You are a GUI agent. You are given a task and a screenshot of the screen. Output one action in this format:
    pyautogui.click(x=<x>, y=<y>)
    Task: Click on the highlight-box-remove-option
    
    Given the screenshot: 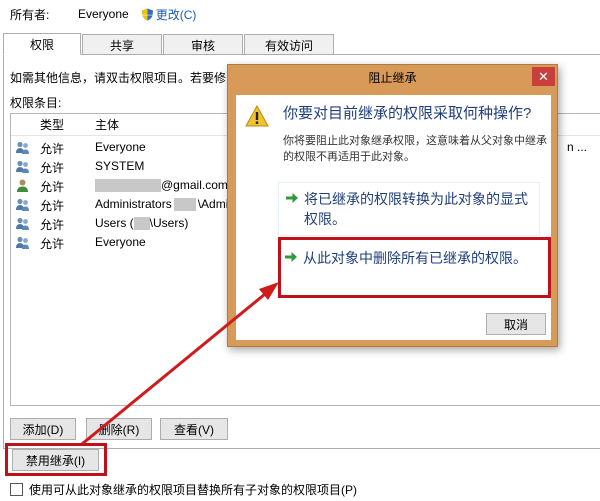 What is the action you would take?
    pyautogui.click(x=414, y=267)
    